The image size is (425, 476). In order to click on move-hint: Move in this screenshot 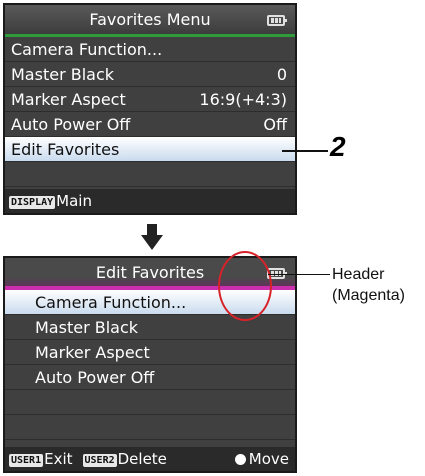, I will do `click(261, 459)`.